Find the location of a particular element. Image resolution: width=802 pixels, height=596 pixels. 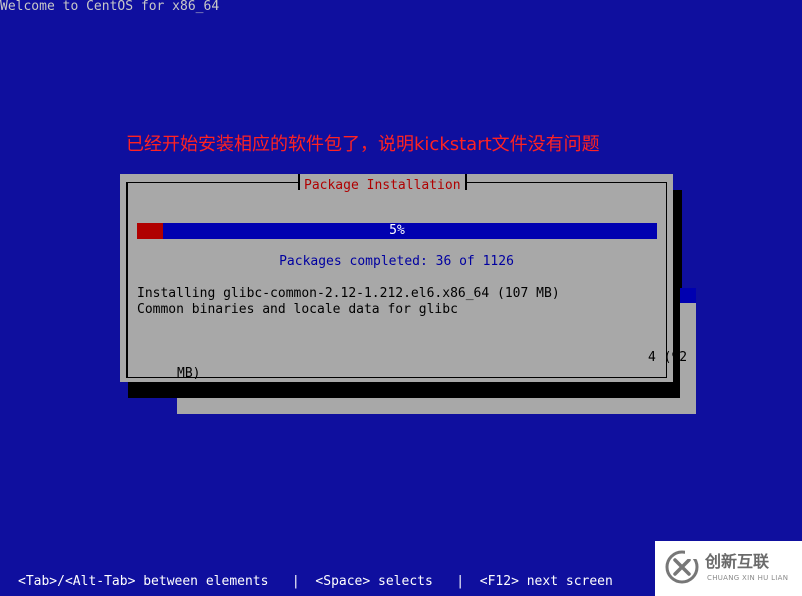

size-unit-fragment: MB) is located at coordinates (189, 373).